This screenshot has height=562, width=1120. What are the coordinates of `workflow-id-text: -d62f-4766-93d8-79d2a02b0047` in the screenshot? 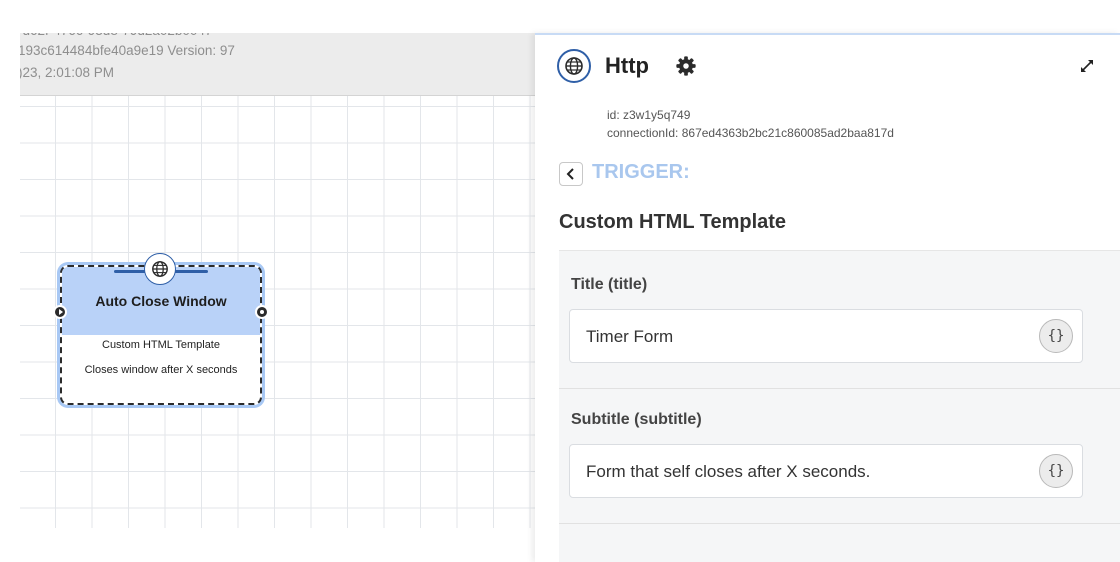 It's located at (116, 37).